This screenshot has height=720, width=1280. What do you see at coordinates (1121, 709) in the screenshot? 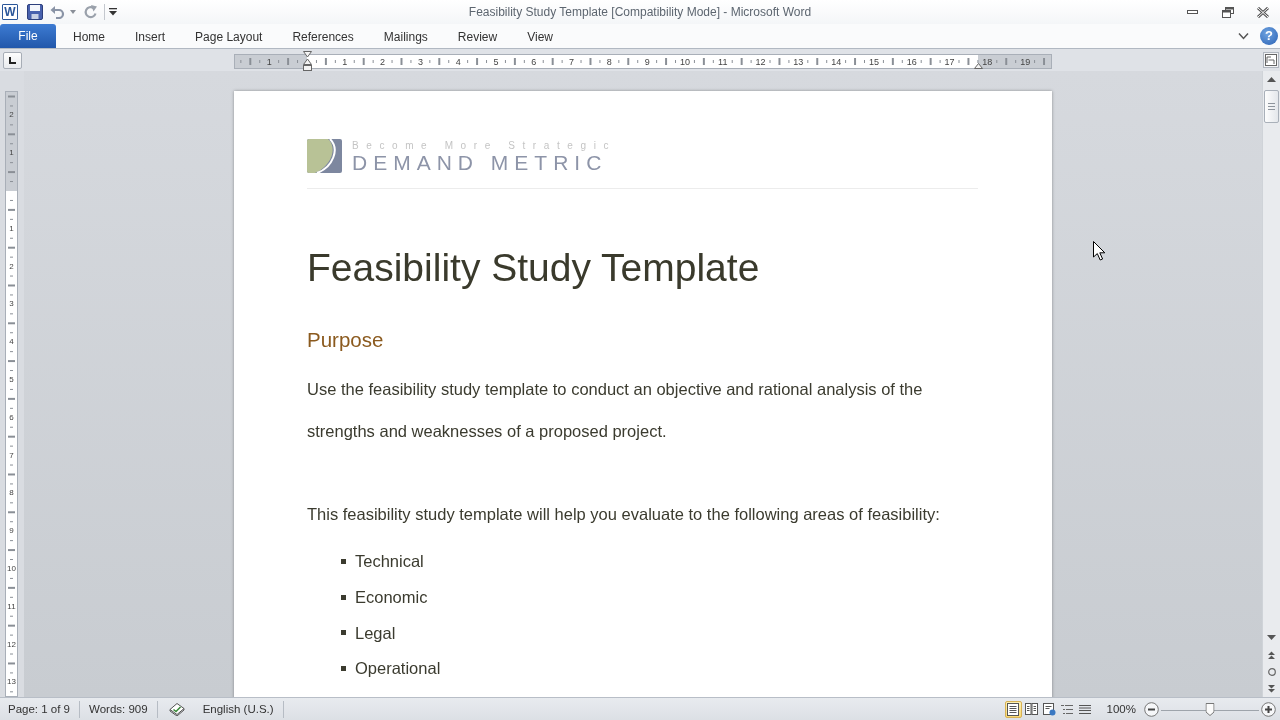
I see `zoom-level: 100%` at bounding box center [1121, 709].